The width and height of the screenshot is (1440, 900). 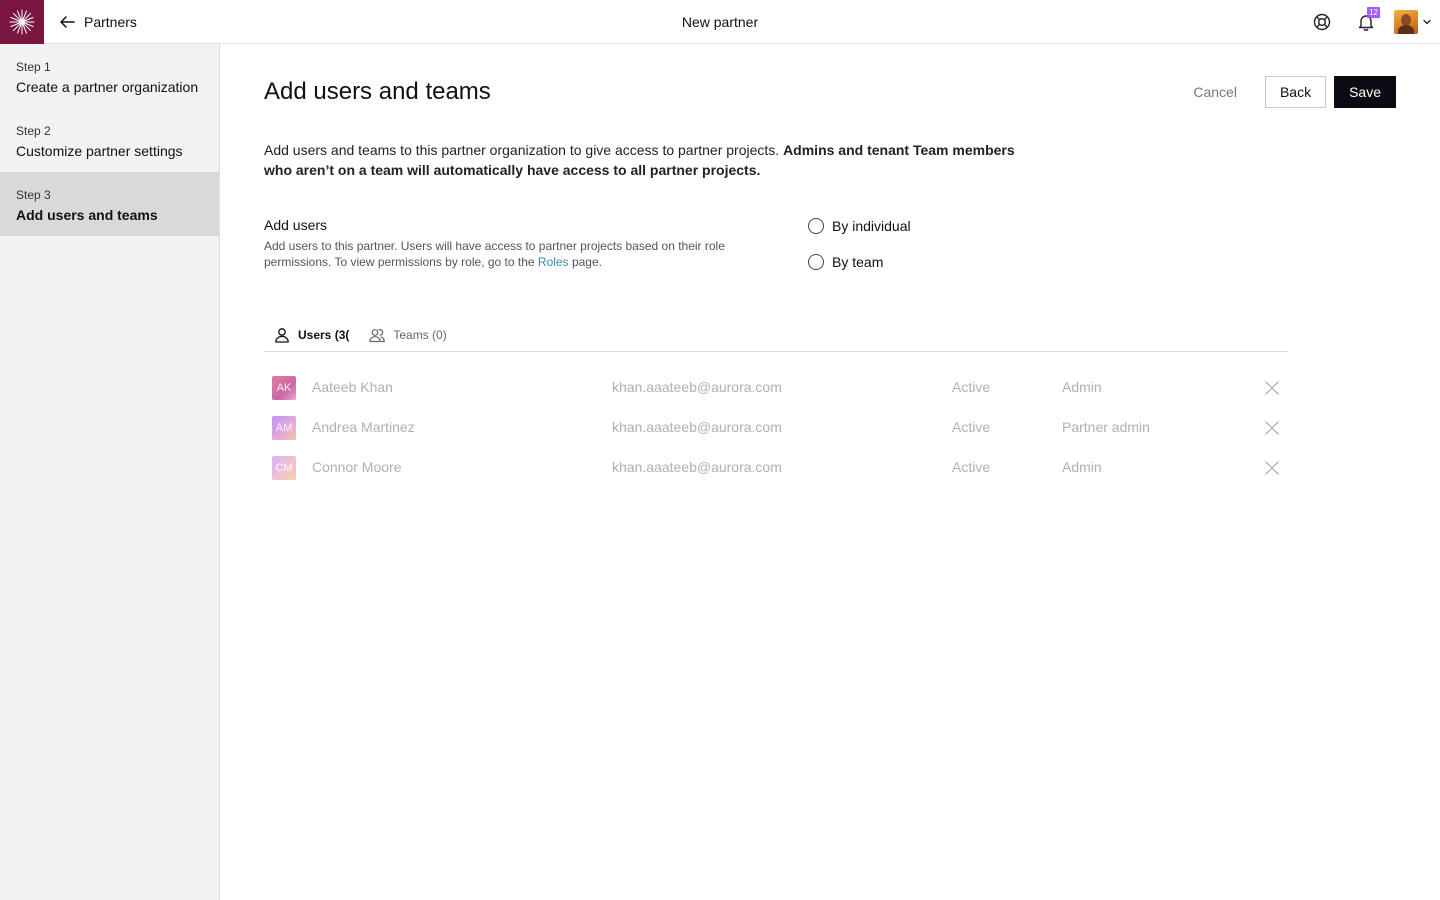 I want to click on lifebuoy-icon, so click(x=1322, y=22).